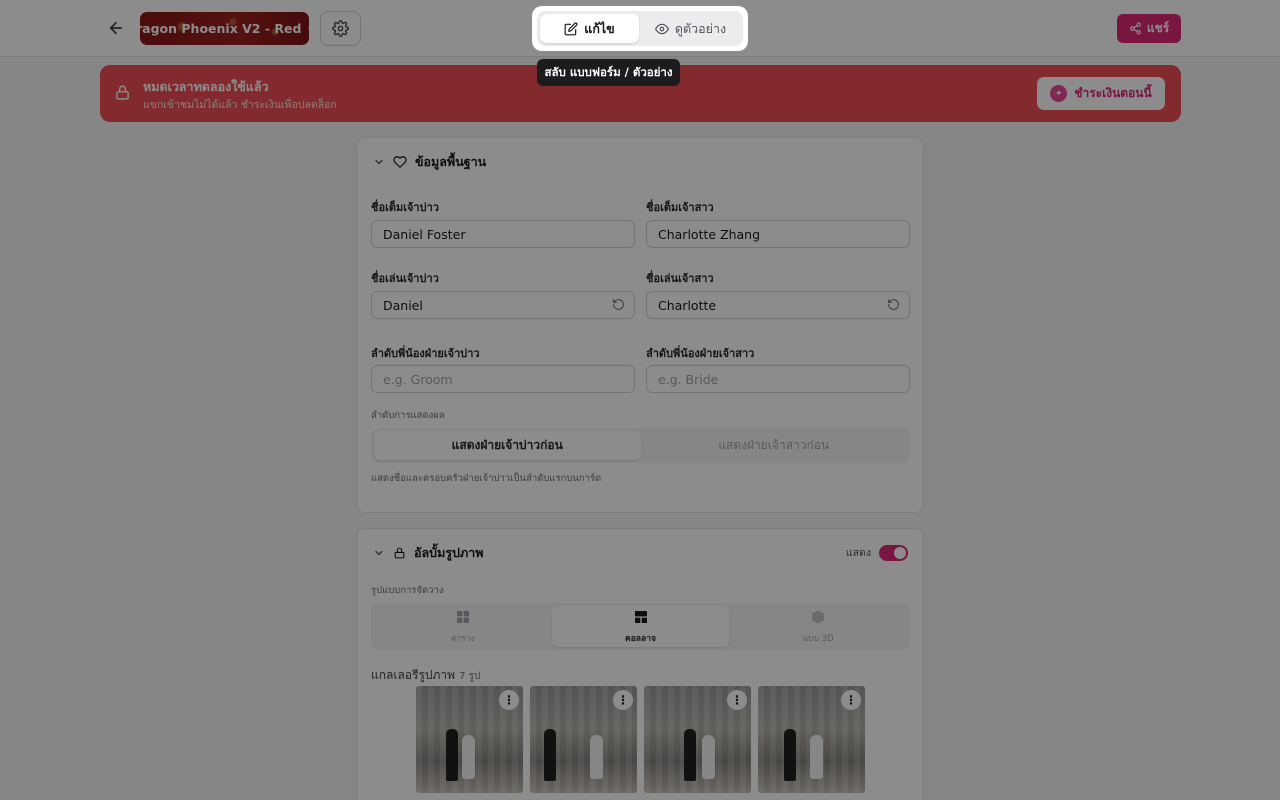  Describe the element at coordinates (877, 552) in the screenshot. I see `album-visibility: แสดง` at that location.